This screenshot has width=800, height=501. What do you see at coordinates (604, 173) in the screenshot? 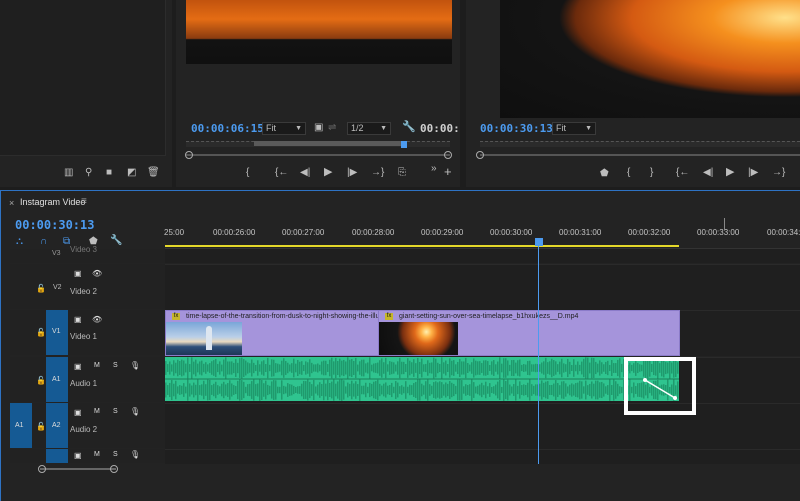
I see `marker-icon: ⬟` at bounding box center [604, 173].